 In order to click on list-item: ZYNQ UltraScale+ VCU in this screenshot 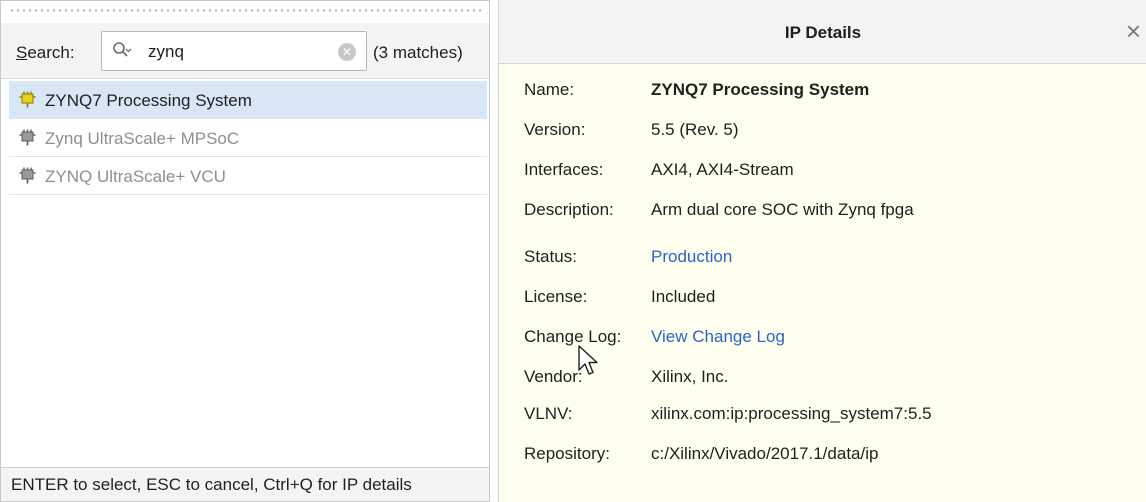, I will do `click(248, 176)`.